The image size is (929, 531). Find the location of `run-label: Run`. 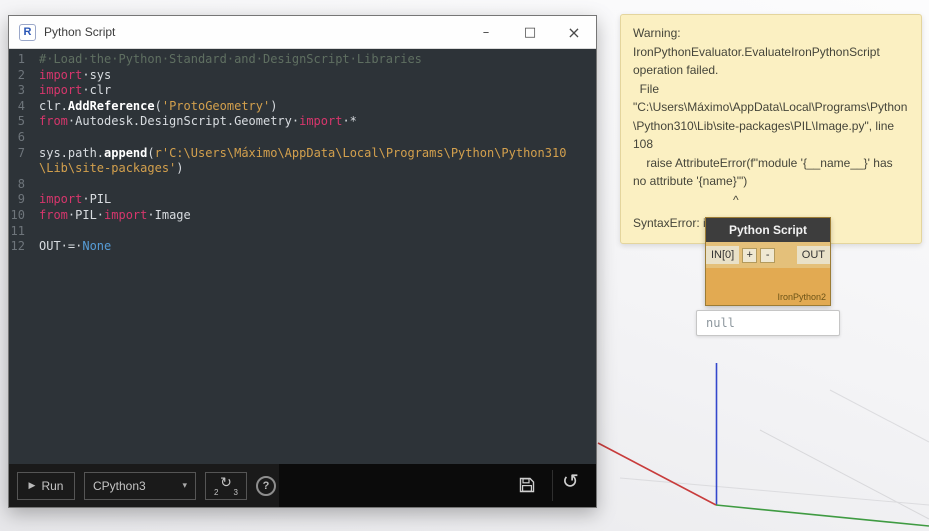

run-label: Run is located at coordinates (52, 485).